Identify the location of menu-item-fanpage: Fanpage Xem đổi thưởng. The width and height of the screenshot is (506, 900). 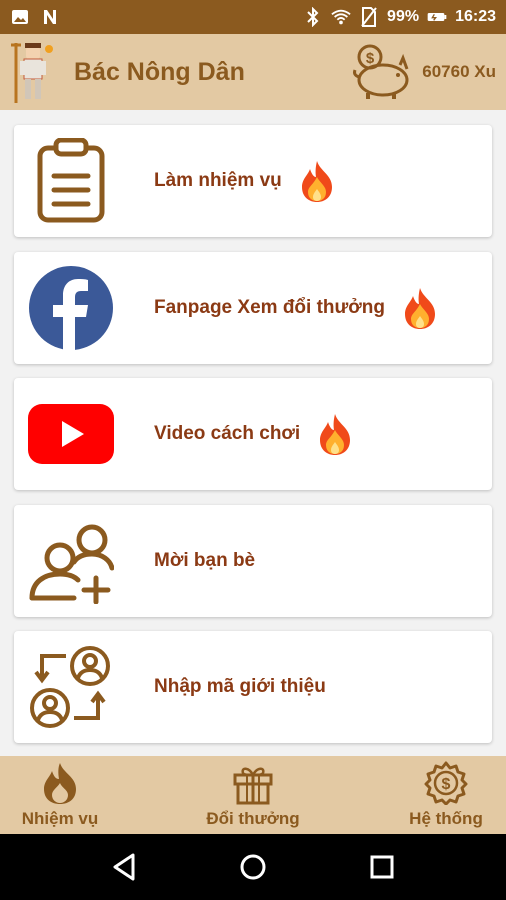
(253, 308).